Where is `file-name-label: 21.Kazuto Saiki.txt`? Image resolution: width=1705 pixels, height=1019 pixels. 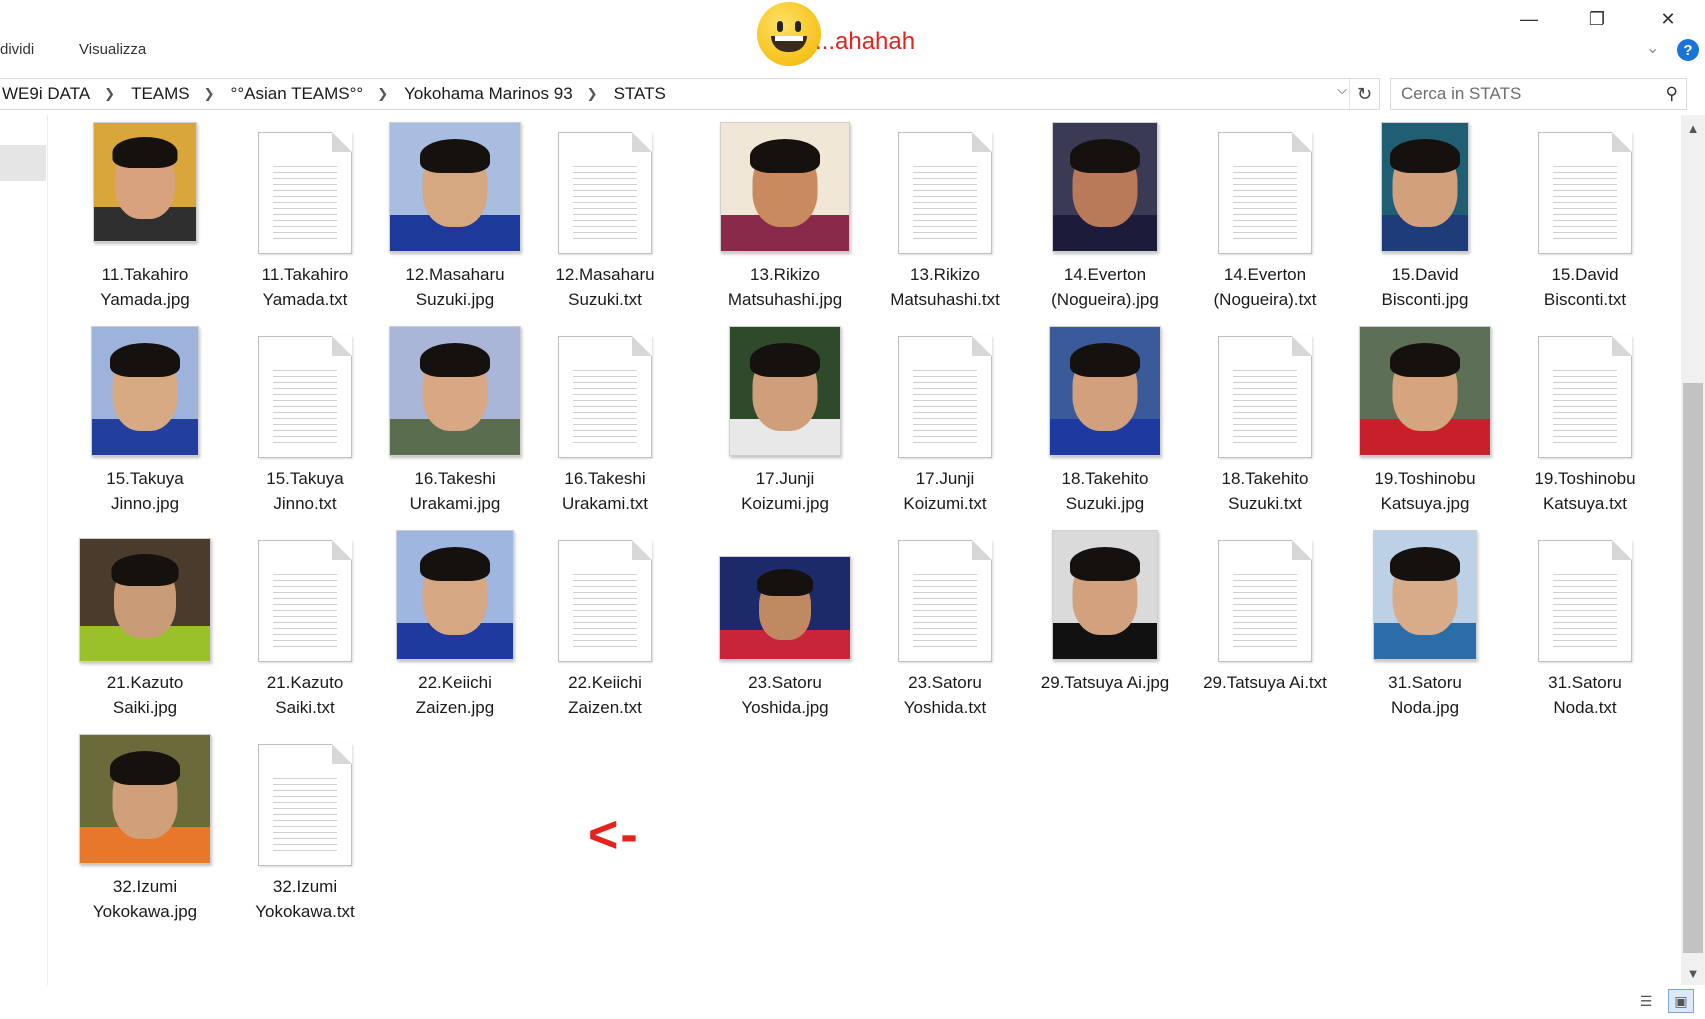
file-name-label: 21.Kazuto Saiki.txt is located at coordinates (305, 695).